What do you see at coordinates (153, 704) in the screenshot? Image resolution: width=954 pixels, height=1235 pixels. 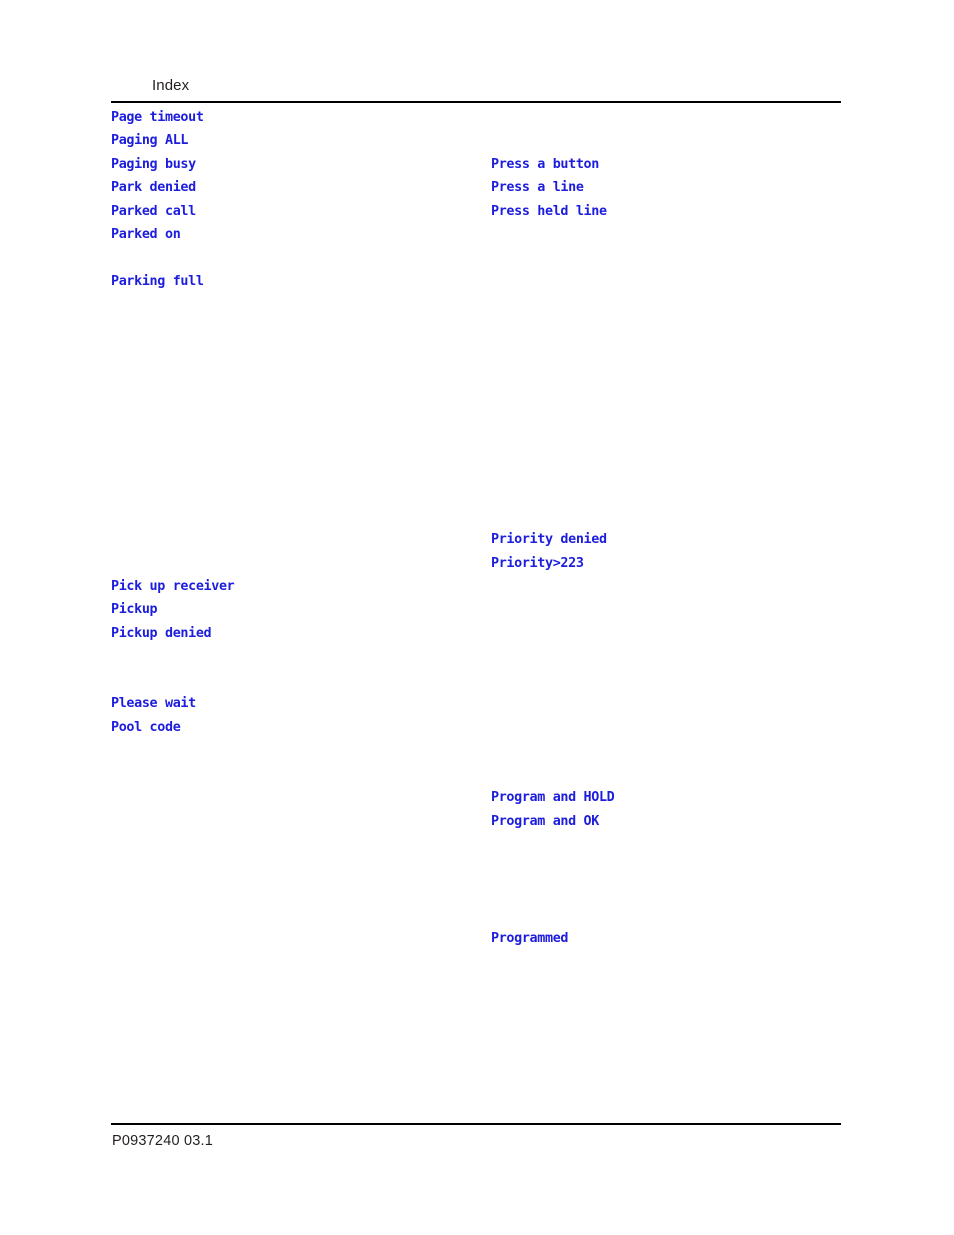 I see `index-entry: Please wait` at bounding box center [153, 704].